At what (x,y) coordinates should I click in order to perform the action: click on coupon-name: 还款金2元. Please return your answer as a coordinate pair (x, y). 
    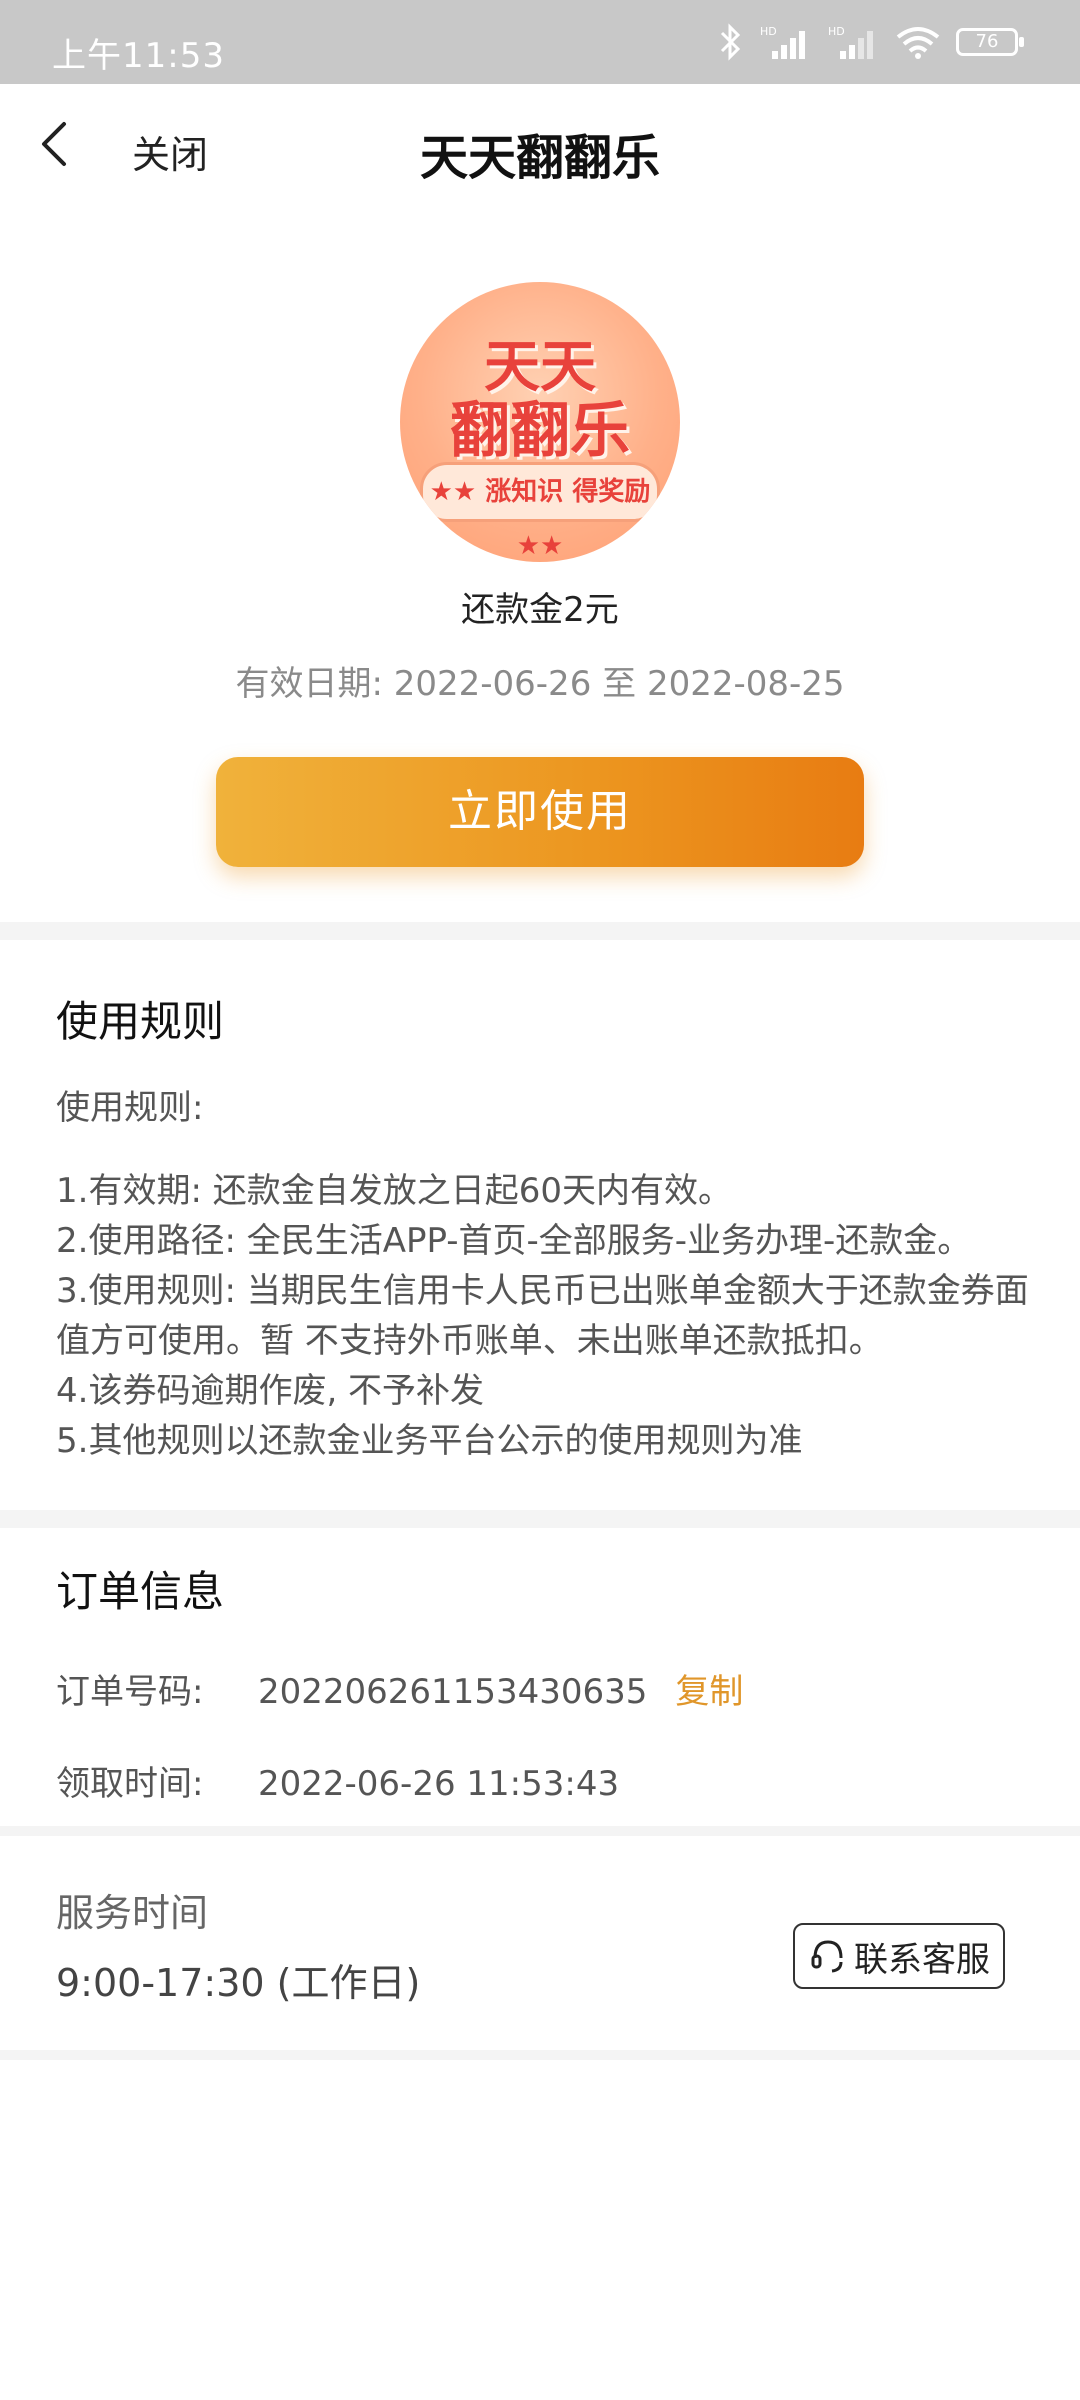
    Looking at the image, I should click on (540, 610).